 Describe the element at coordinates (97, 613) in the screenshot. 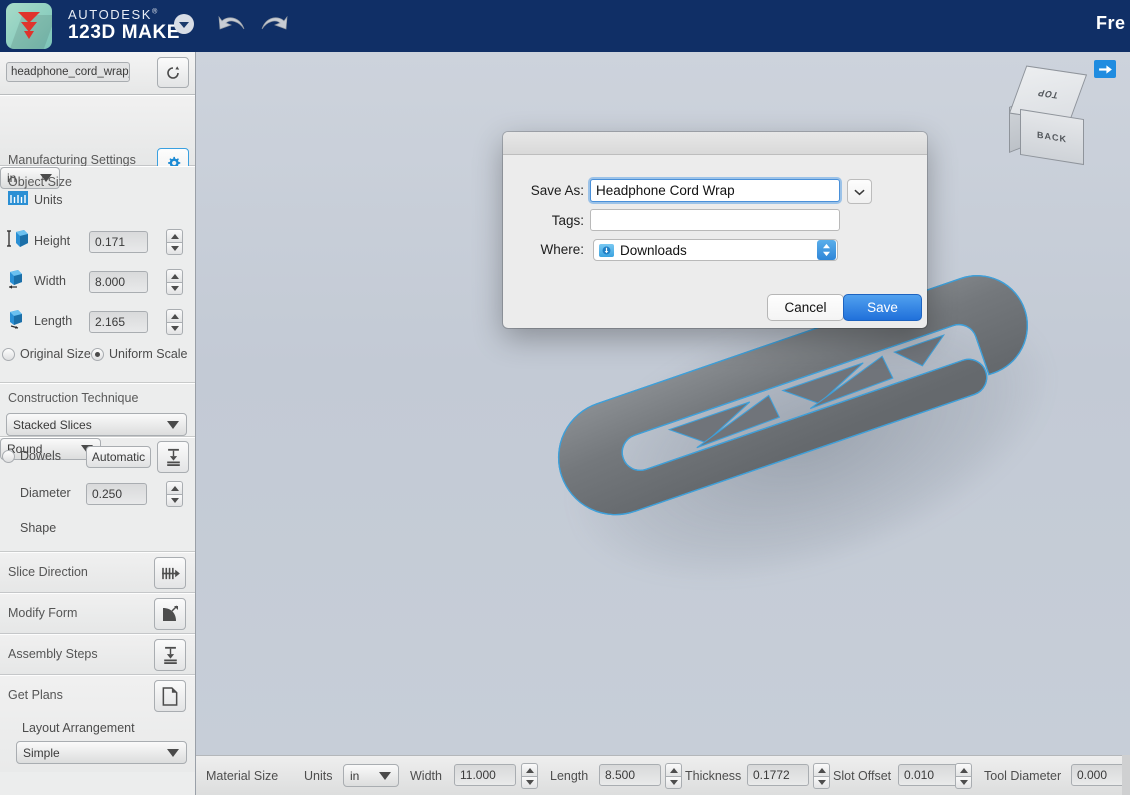

I see `sidebar-item-modify-form: Modify Form` at that location.